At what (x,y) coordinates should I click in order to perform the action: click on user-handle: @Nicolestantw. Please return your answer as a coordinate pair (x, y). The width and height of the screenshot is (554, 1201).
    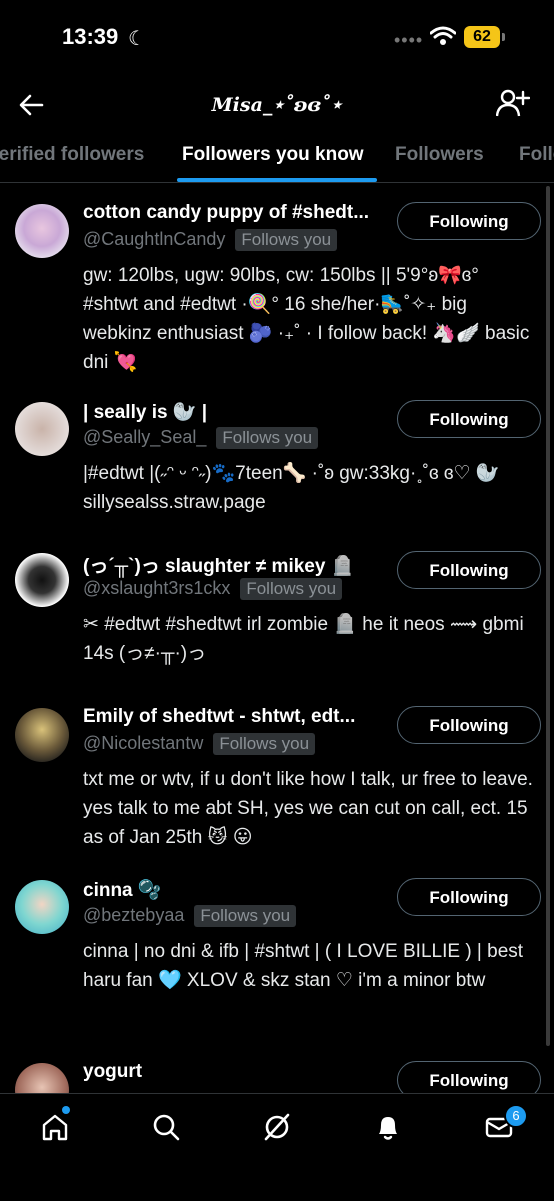
    Looking at the image, I should click on (143, 743).